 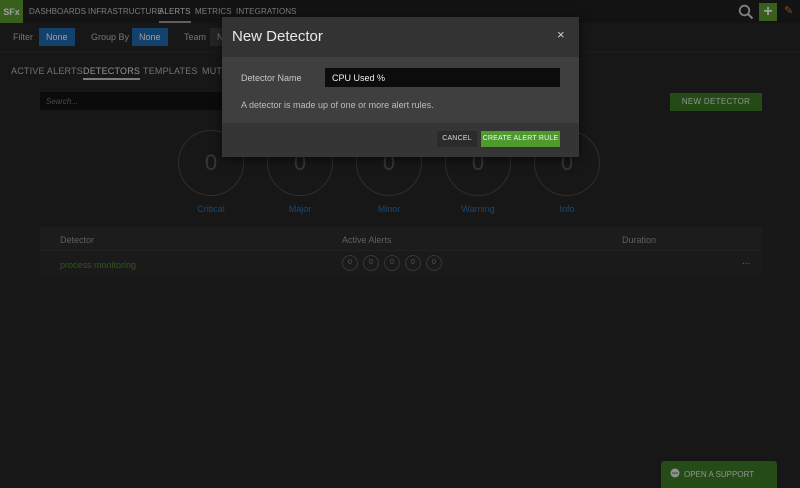 I want to click on detector-name-input, so click(x=442, y=77).